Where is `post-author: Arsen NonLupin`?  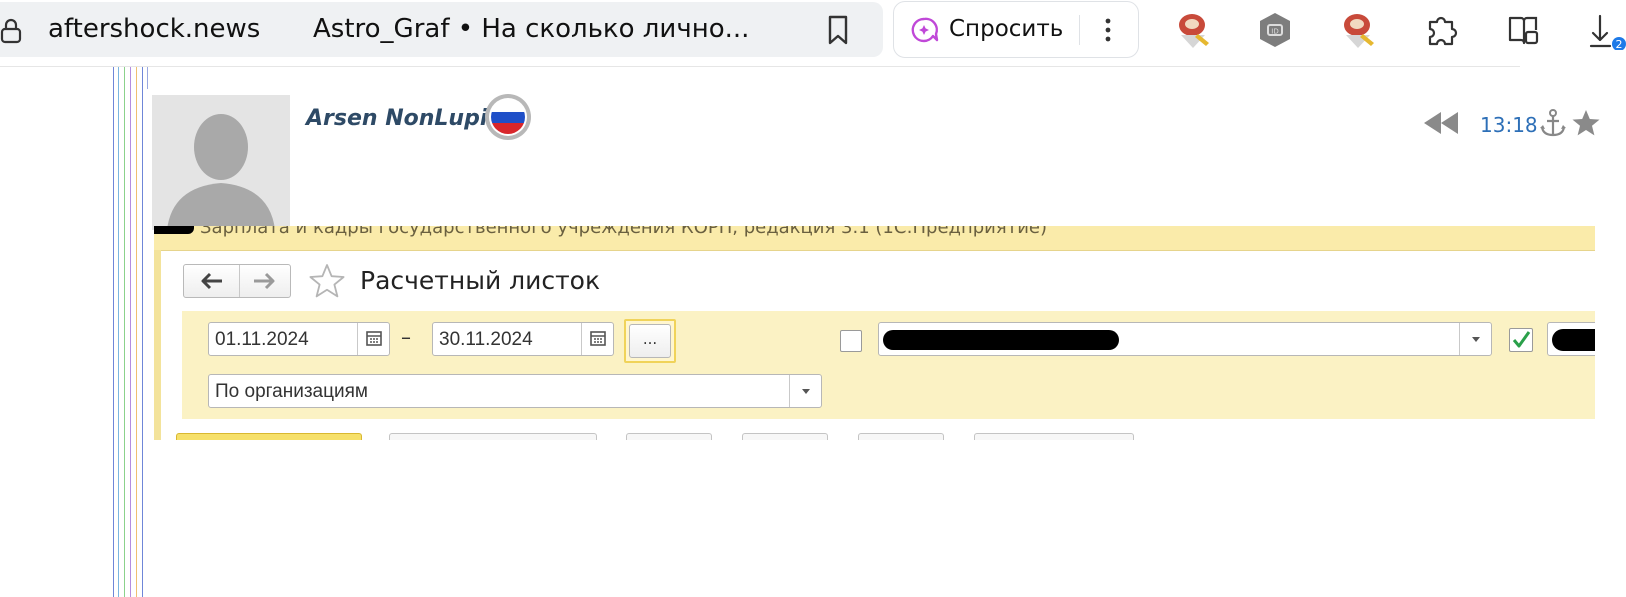
post-author: Arsen NonLupin is located at coordinates (404, 118).